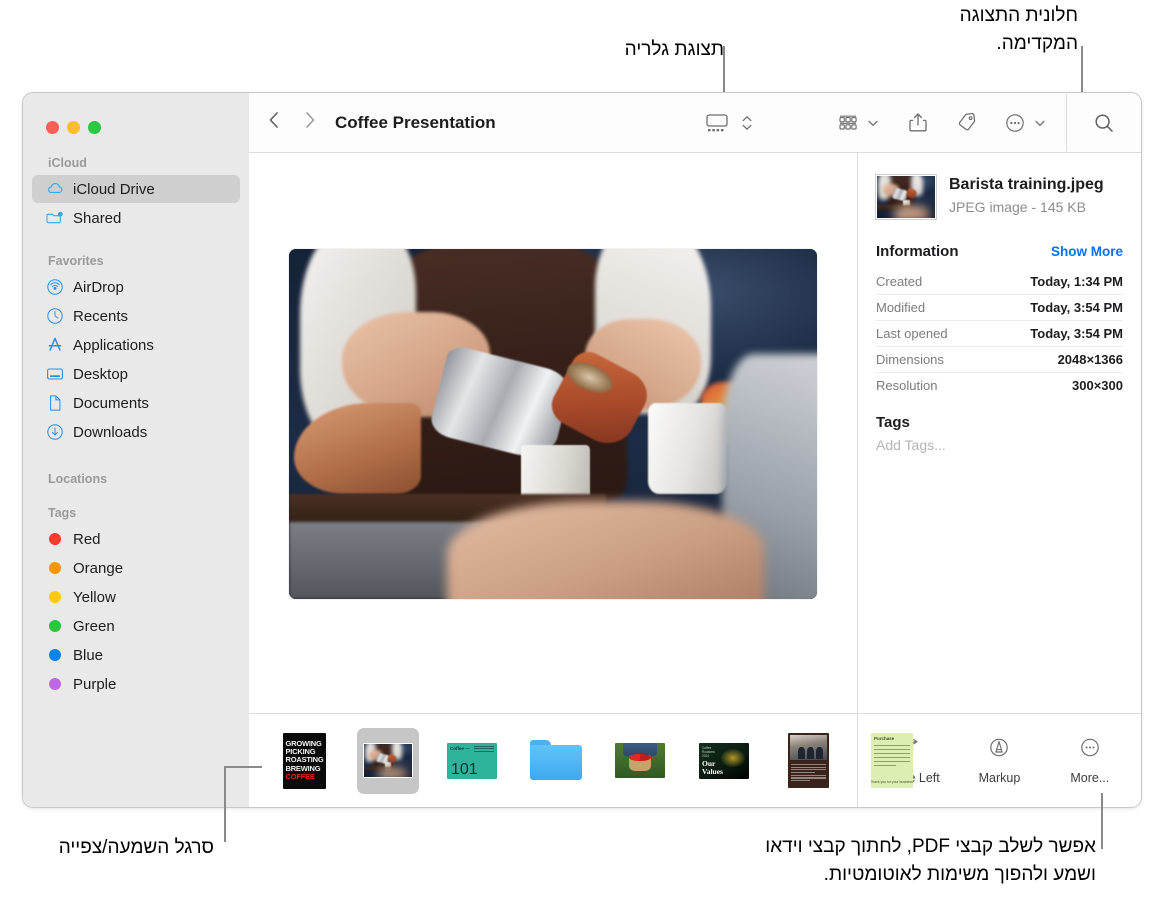 The image size is (1162, 910). What do you see at coordinates (1090, 359) in the screenshot?
I see `info-value: 2048×1366` at bounding box center [1090, 359].